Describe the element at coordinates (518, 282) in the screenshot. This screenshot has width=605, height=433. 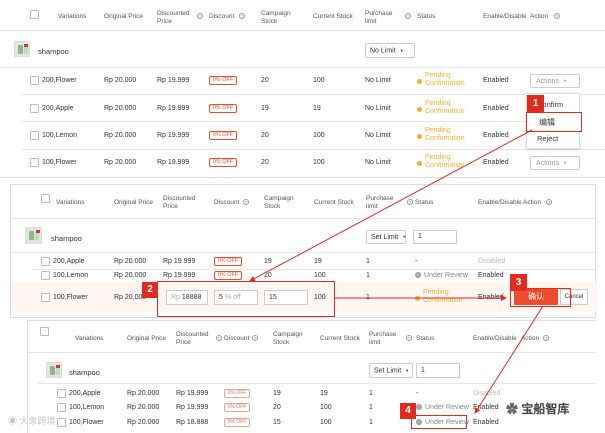
I see `step-badge-3: 3` at that location.